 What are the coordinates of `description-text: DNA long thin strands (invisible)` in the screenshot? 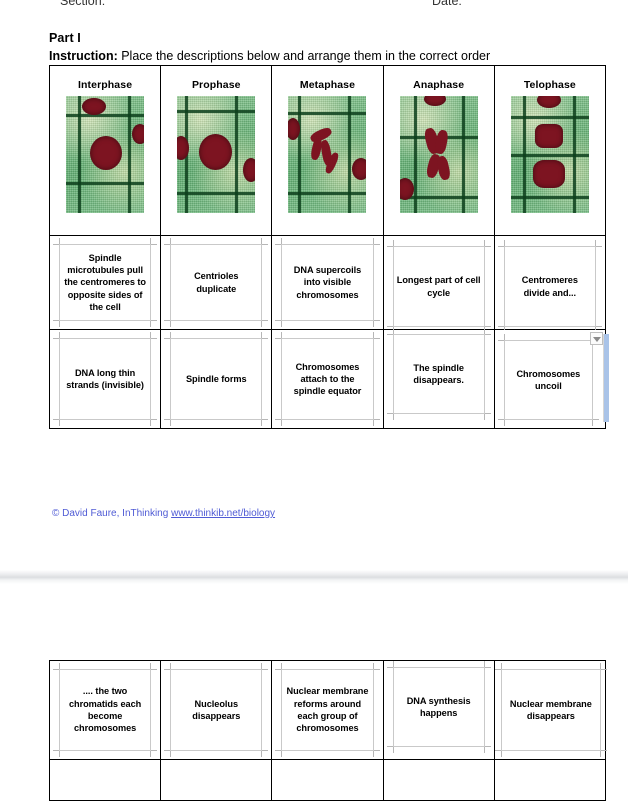 It's located at (105, 378).